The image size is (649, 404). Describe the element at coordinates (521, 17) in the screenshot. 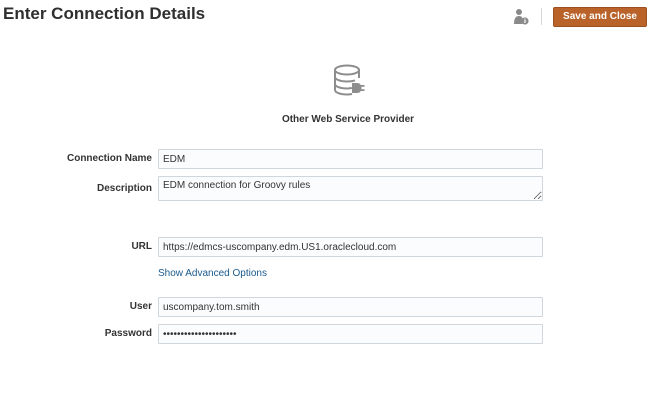

I see `user-info-icon` at that location.